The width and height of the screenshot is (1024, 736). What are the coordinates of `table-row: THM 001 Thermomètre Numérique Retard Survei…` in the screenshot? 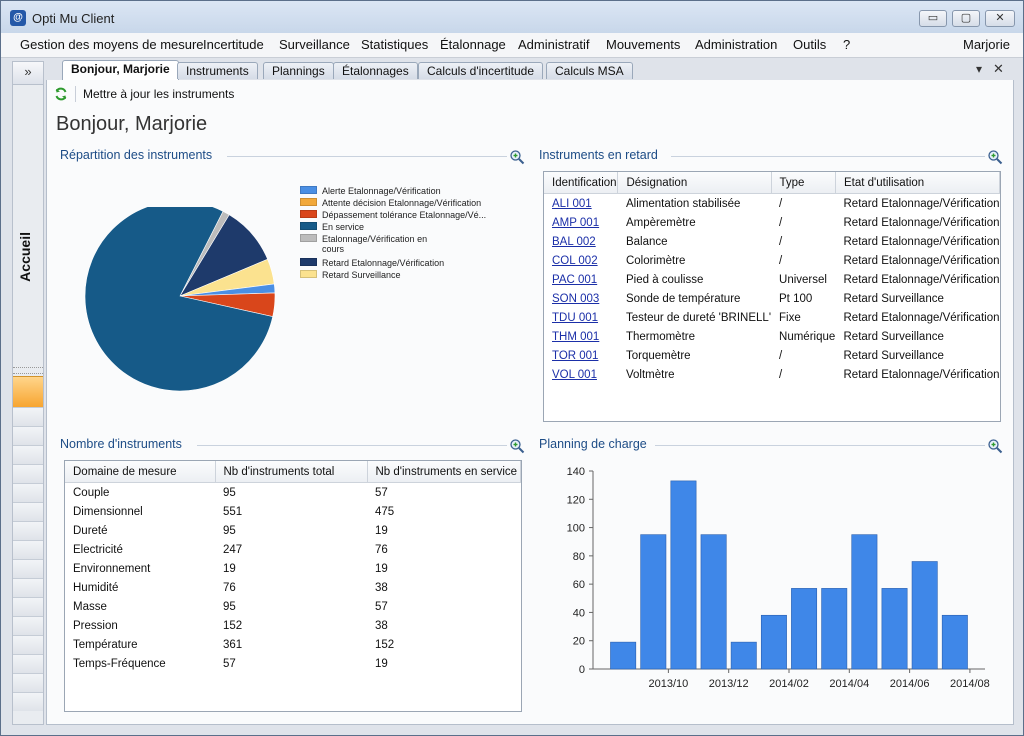 It's located at (772, 336).